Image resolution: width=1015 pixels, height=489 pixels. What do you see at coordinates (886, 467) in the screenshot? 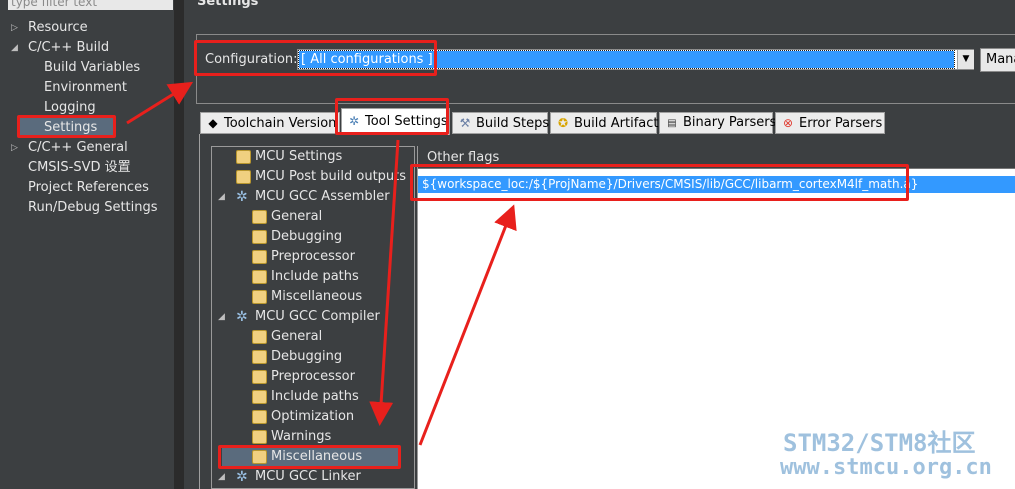
I see `watermark-line2: www.stmcu.org.cn` at bounding box center [886, 467].